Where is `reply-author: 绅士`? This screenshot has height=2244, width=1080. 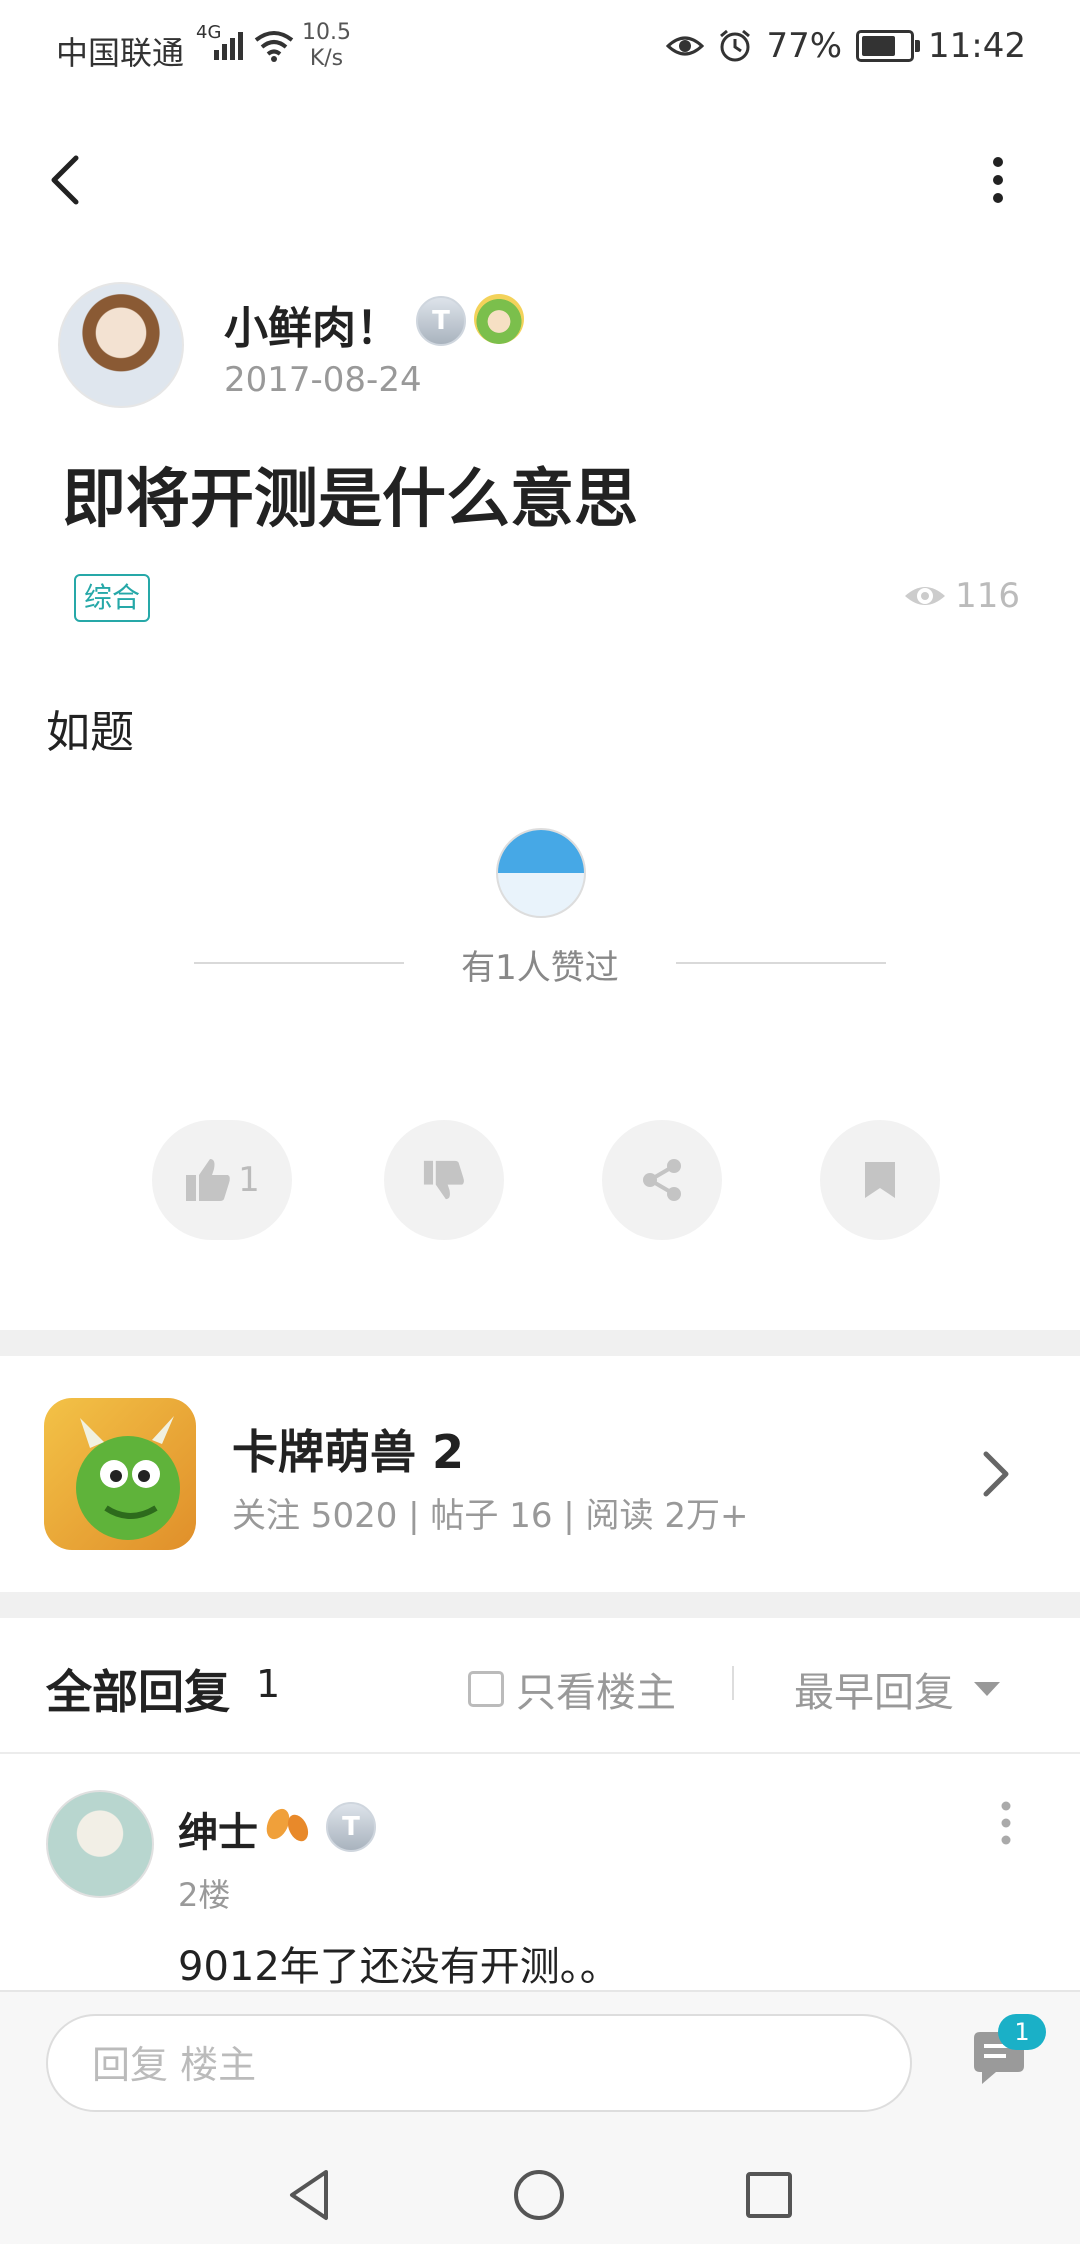
reply-author: 绅士 is located at coordinates (218, 1829).